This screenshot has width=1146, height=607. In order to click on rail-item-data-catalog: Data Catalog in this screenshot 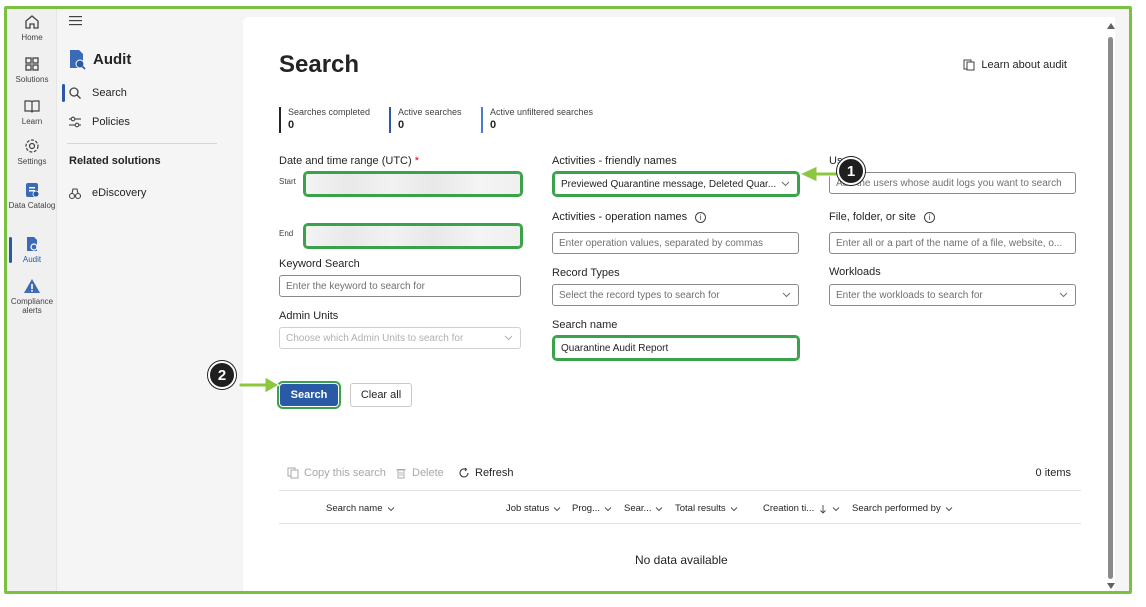, I will do `click(32, 195)`.